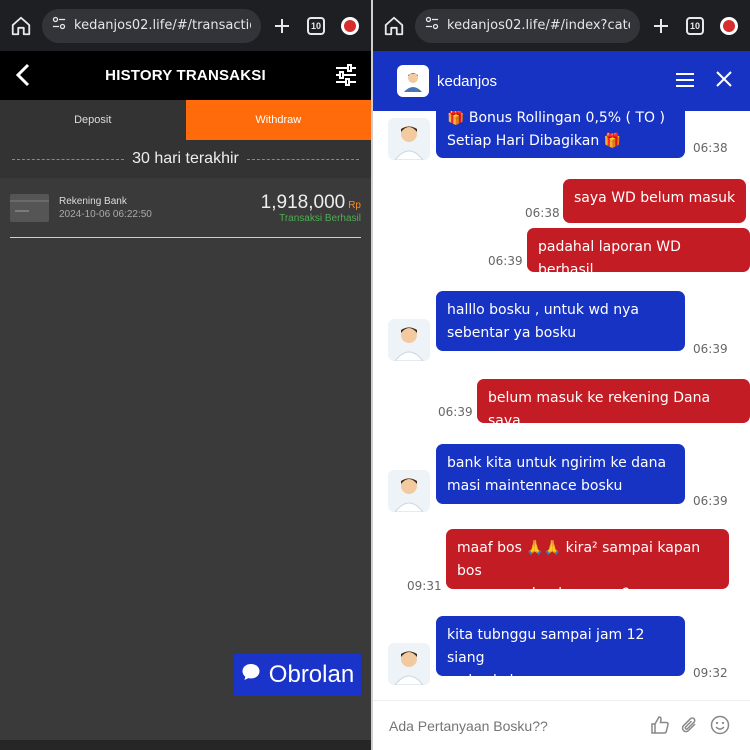 The width and height of the screenshot is (750, 750). I want to click on close-icon, so click(724, 81).